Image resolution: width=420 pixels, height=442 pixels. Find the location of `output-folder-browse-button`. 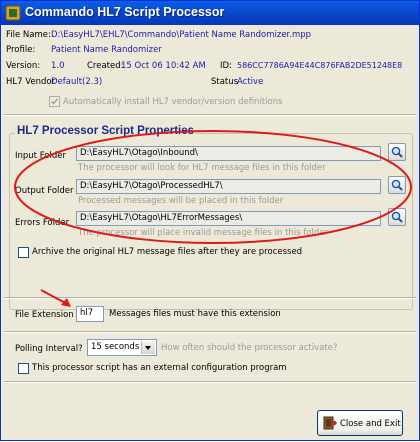

output-folder-browse-button is located at coordinates (397, 185).